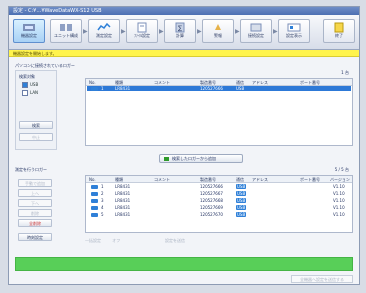 The image size is (366, 293). I want to click on table-row: 3 LR8431 120527668 USB V1.10, so click(219, 200).